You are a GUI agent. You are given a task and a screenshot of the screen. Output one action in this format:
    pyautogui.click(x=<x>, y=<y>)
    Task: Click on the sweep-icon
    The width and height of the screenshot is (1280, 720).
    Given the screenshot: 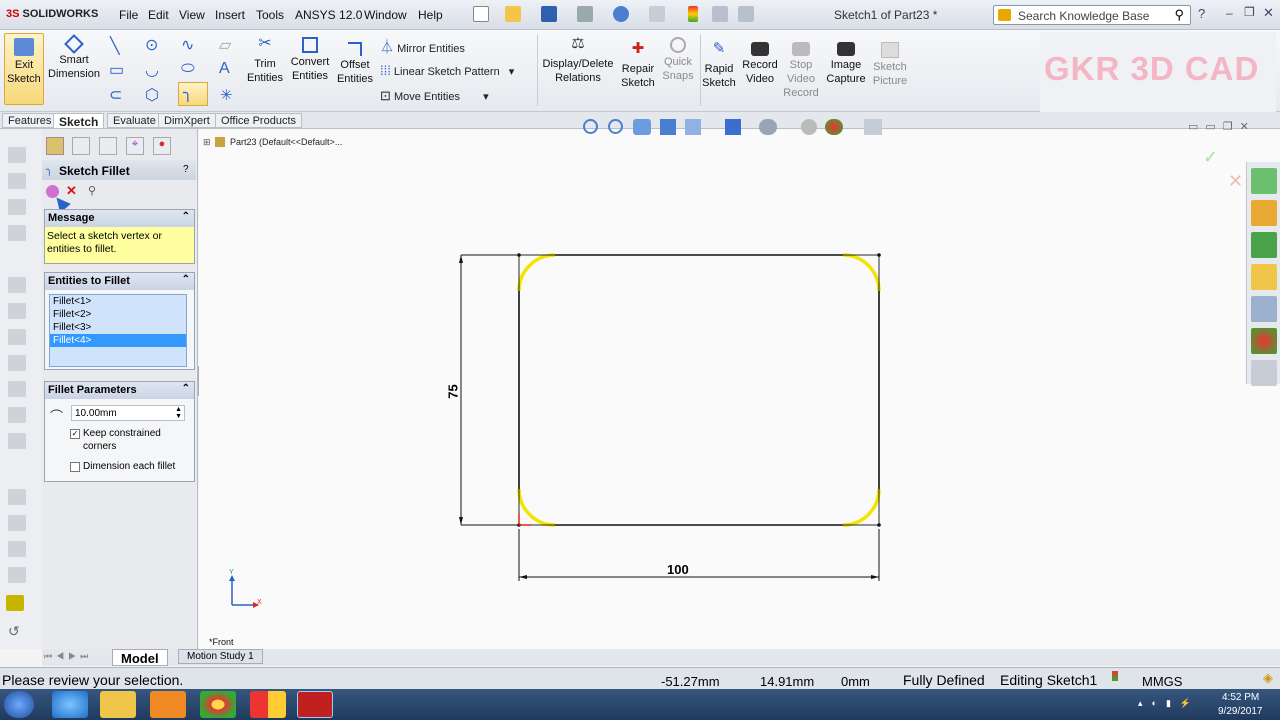 What is the action you would take?
    pyautogui.click(x=17, y=207)
    